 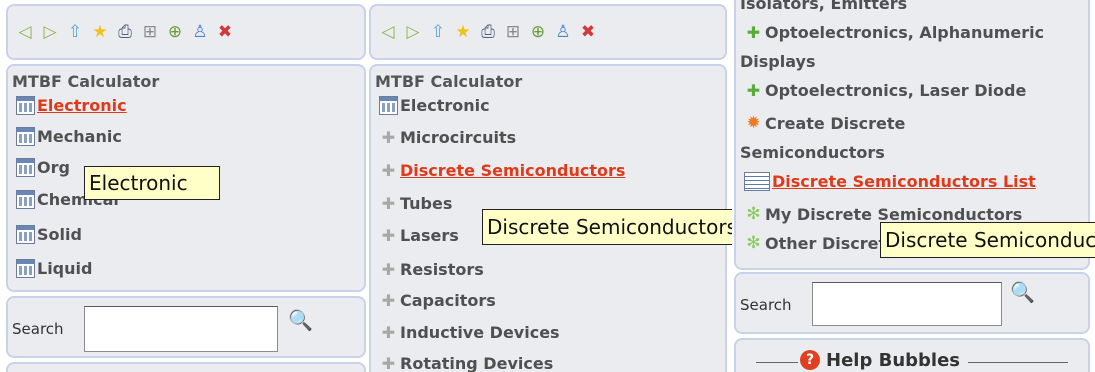 I want to click on nav-item-optoelectronics-alphanumeric: ✚ Optoelectronics, Alphanumeric, so click(x=894, y=32).